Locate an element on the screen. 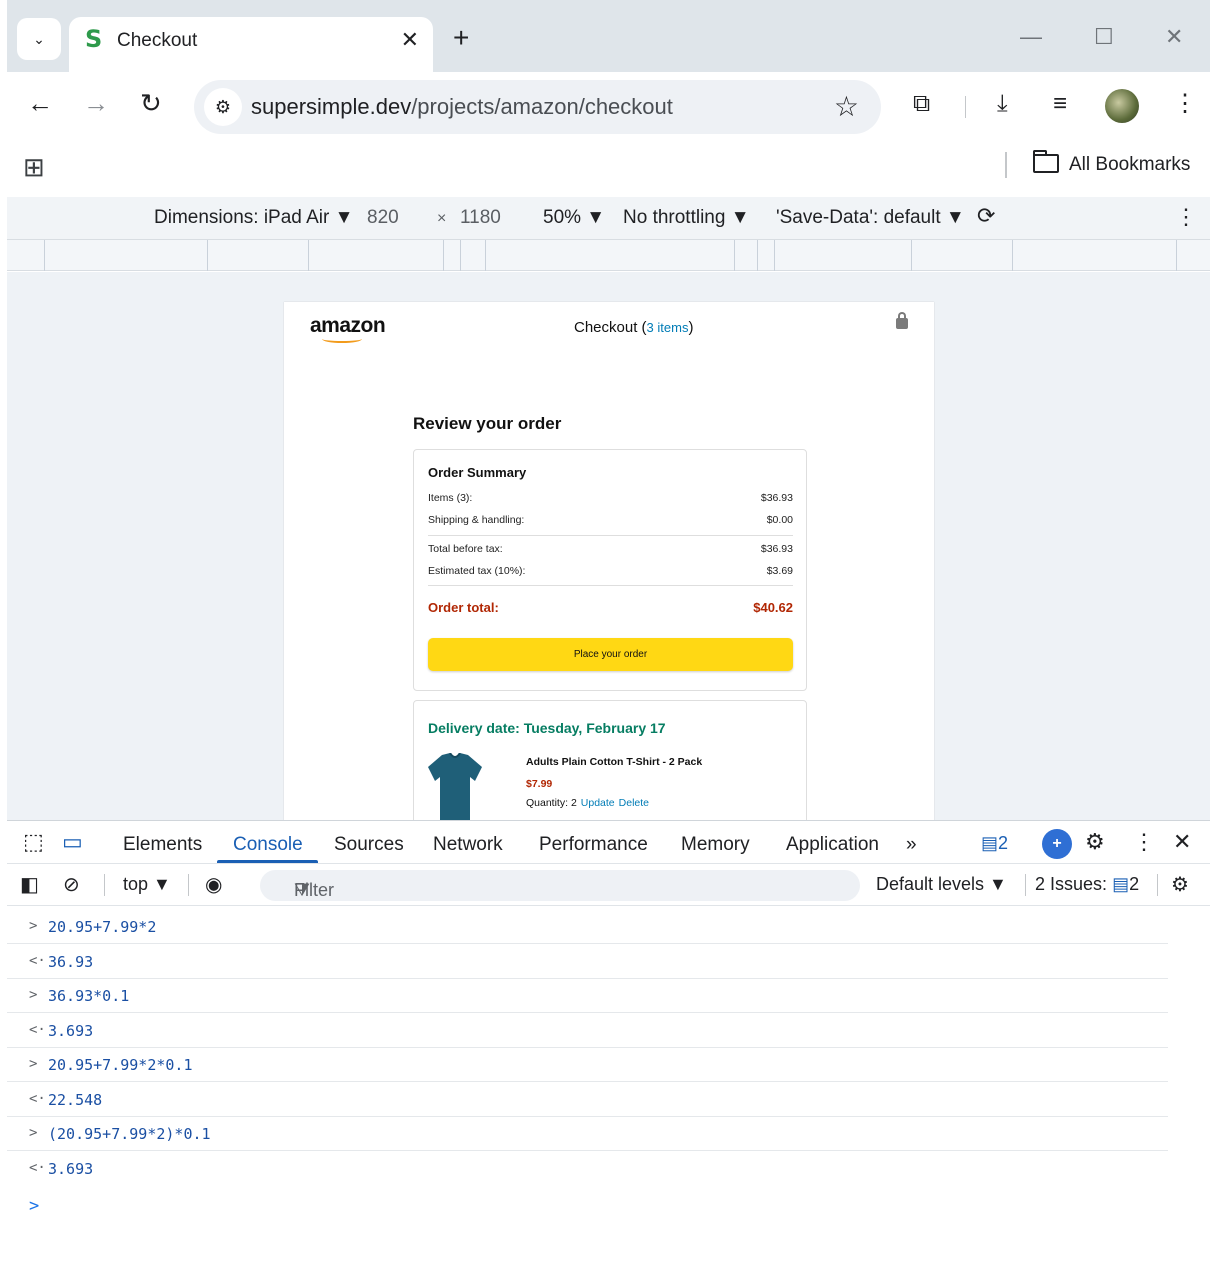 The image size is (1210, 1286). update-link: Update is located at coordinates (598, 803).